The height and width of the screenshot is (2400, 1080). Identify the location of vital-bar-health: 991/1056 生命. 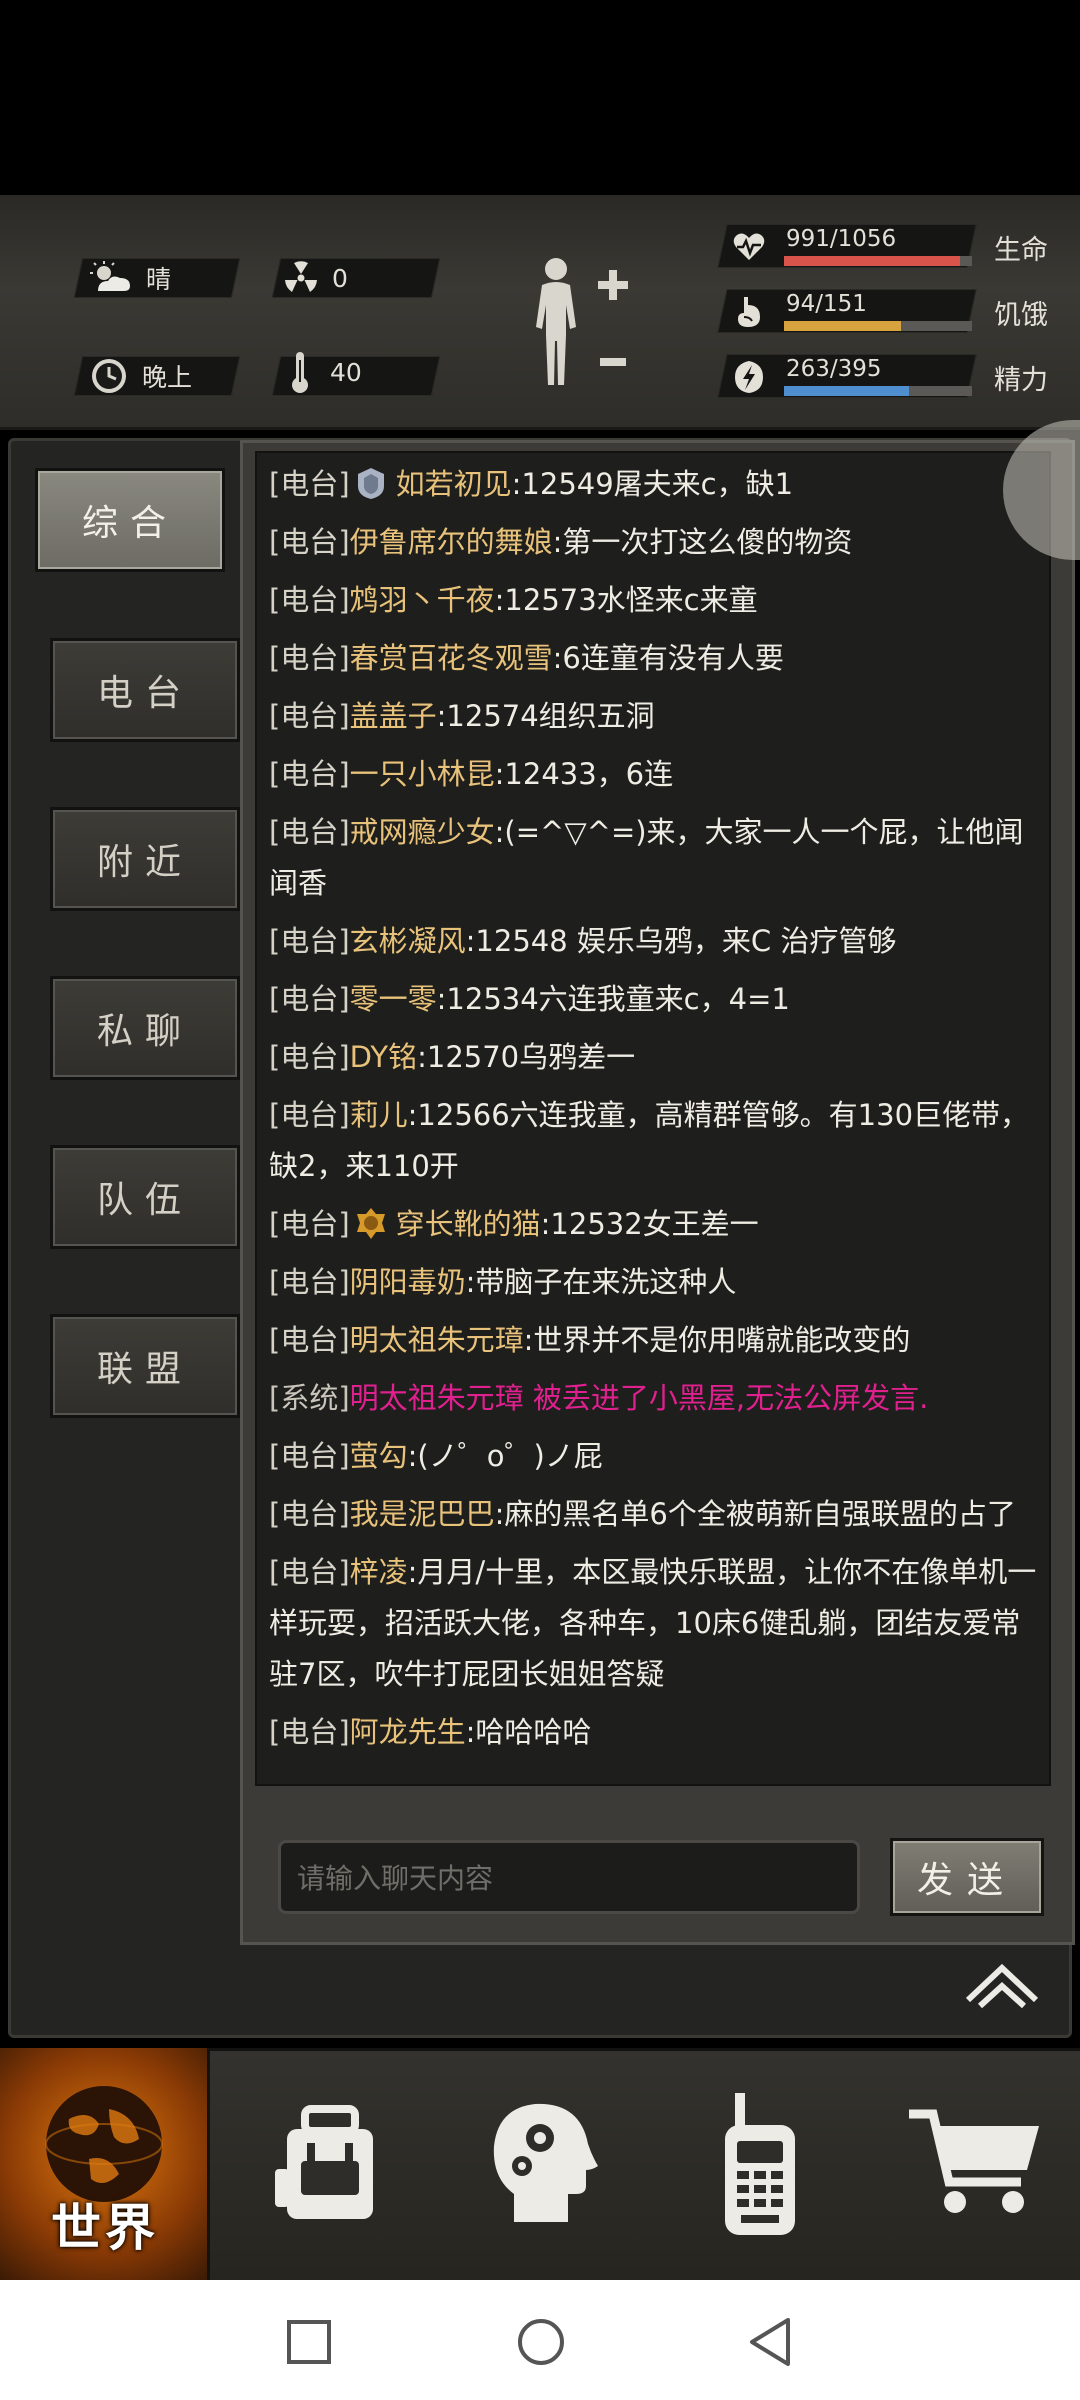
(894, 246).